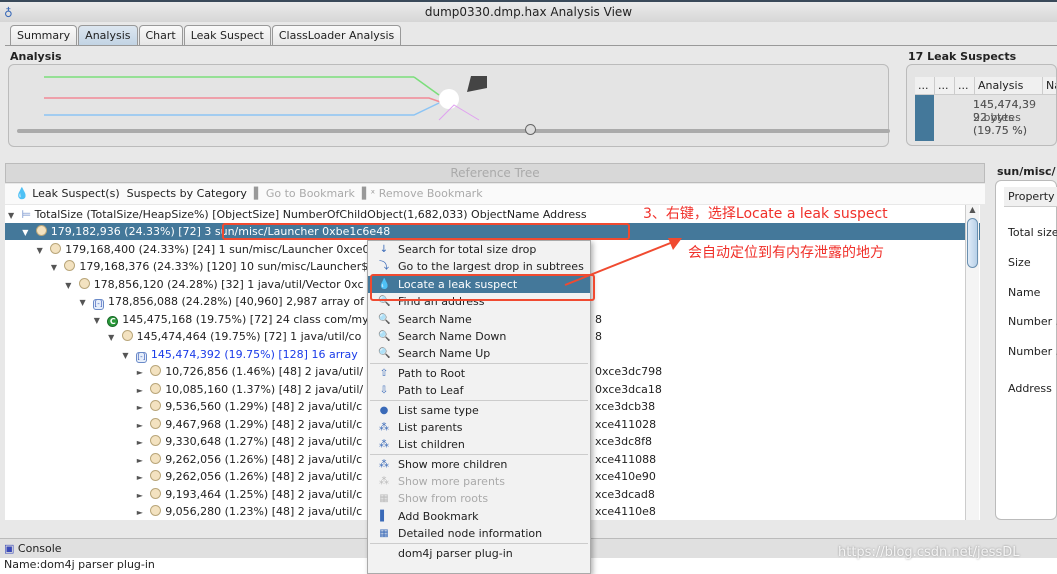 The height and width of the screenshot is (574, 1057). I want to click on more-parents-icon: ⁂, so click(384, 482).